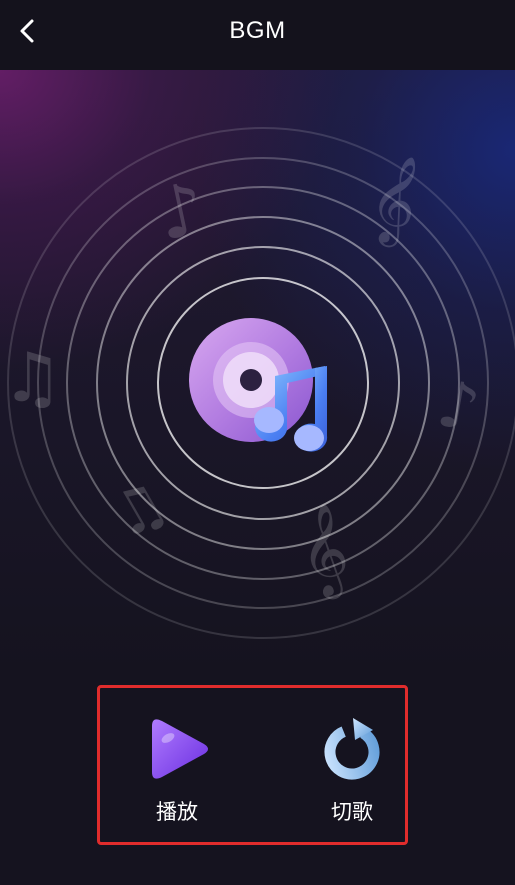 Image resolution: width=515 pixels, height=885 pixels. Describe the element at coordinates (257, 30) in the screenshot. I see `page-title: BGM` at that location.